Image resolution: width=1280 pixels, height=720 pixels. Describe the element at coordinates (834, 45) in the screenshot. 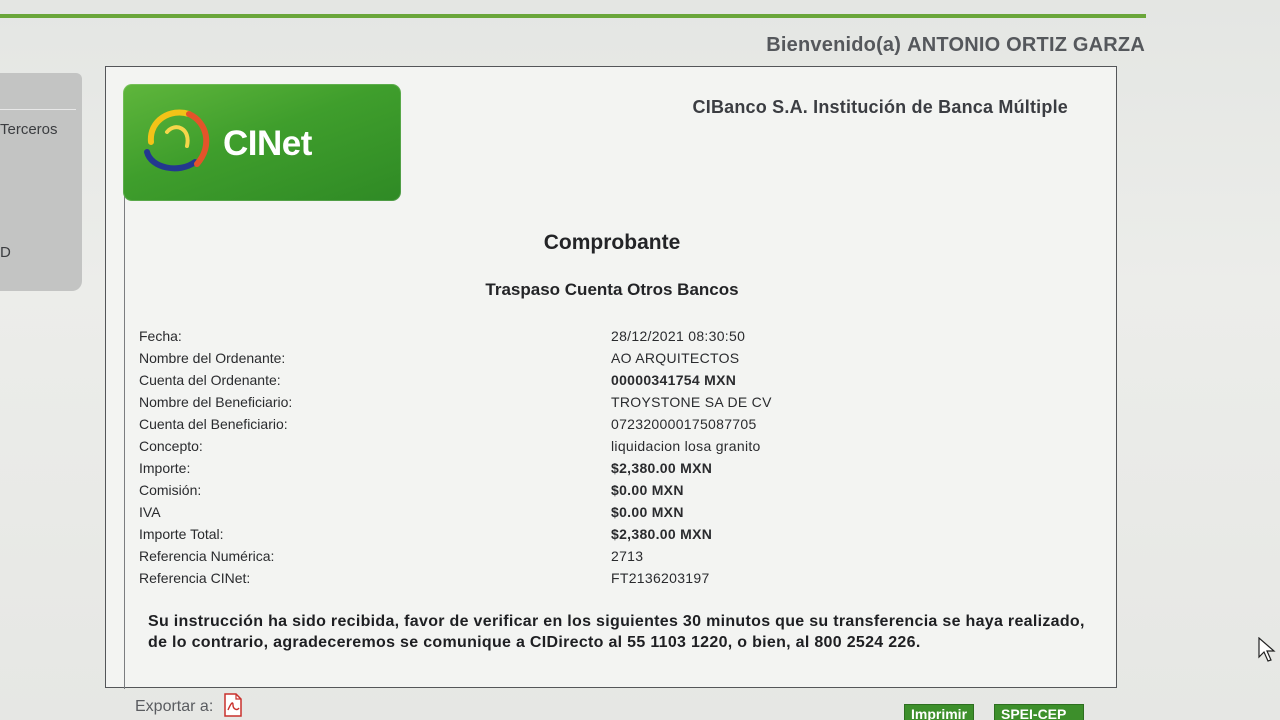

I see `welcome-label: Bienvenido(a)` at that location.